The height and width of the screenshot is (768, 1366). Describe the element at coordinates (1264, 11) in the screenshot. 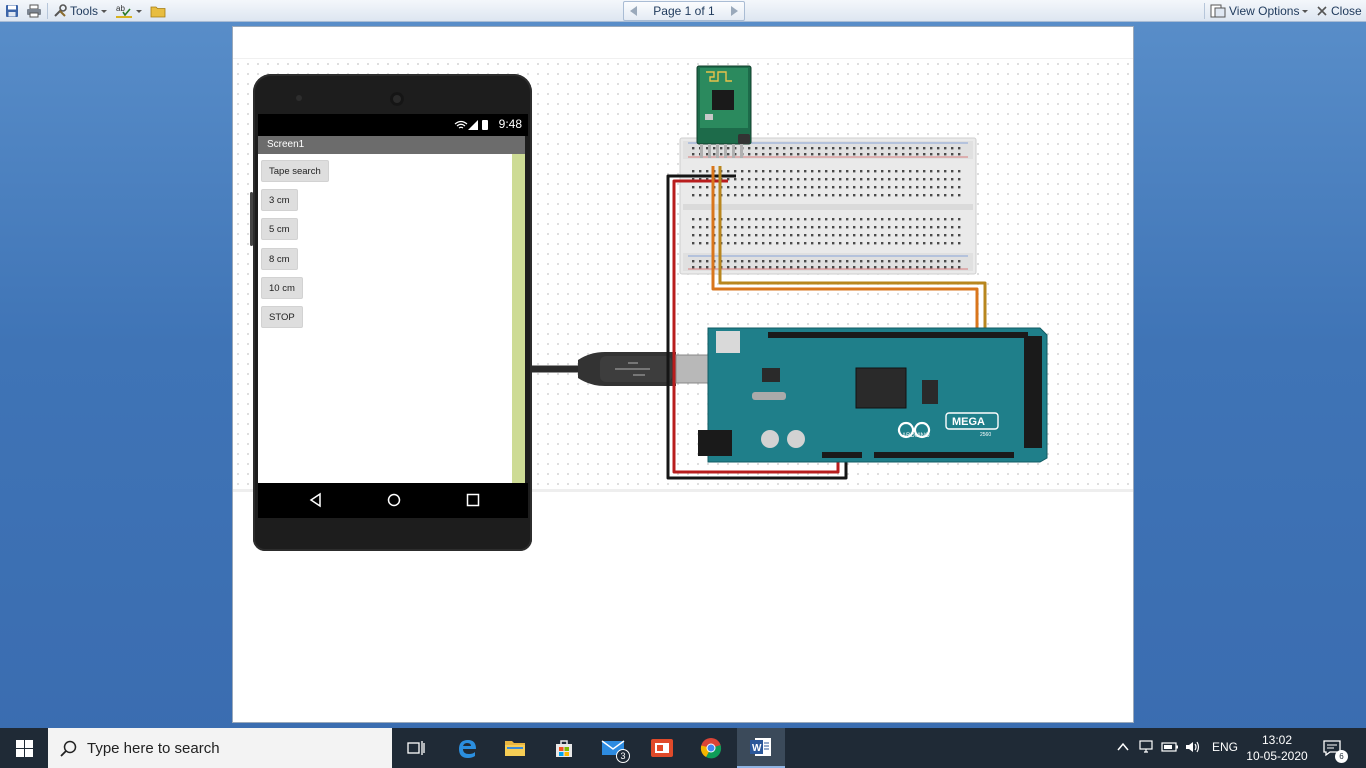

I see `view-options-label: View Options` at that location.